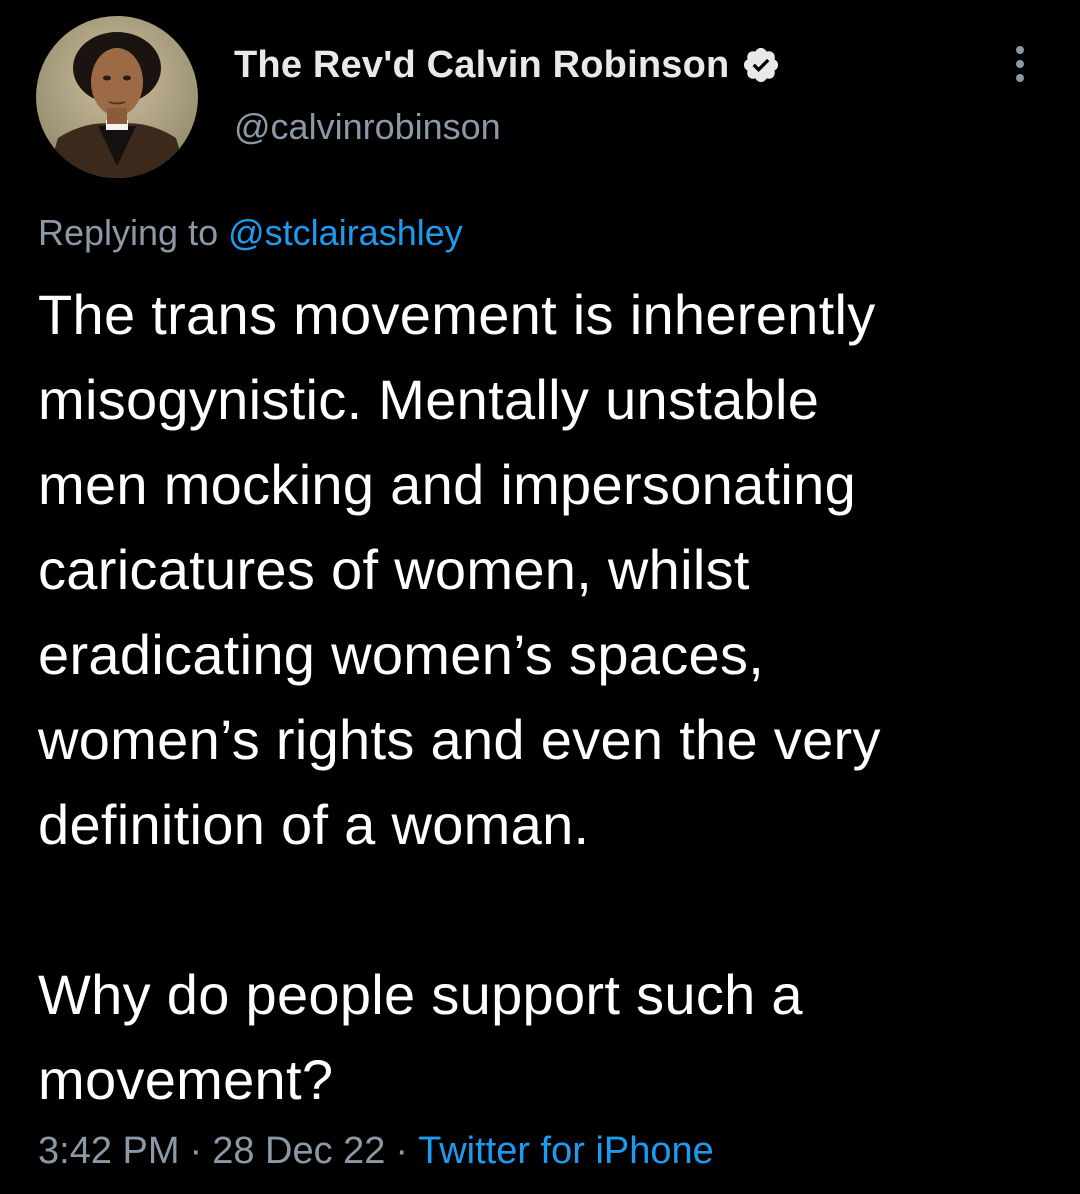 Image resolution: width=1080 pixels, height=1194 pixels. I want to click on tweet-line, so click(543, 909).